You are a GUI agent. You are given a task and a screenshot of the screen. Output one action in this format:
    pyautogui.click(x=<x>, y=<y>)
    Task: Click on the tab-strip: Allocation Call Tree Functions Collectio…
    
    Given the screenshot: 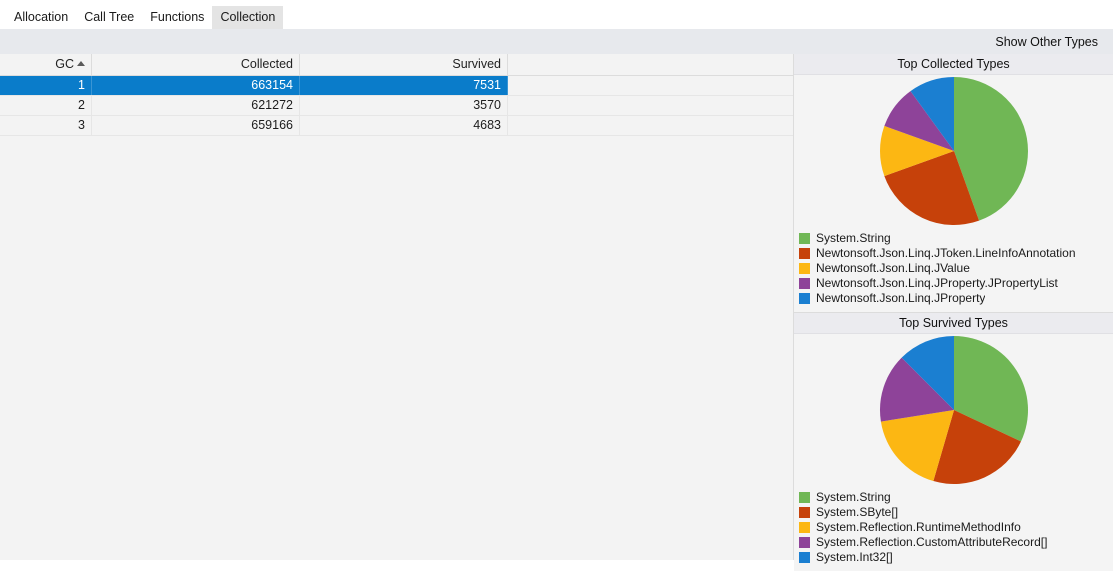 What is the action you would take?
    pyautogui.click(x=556, y=15)
    